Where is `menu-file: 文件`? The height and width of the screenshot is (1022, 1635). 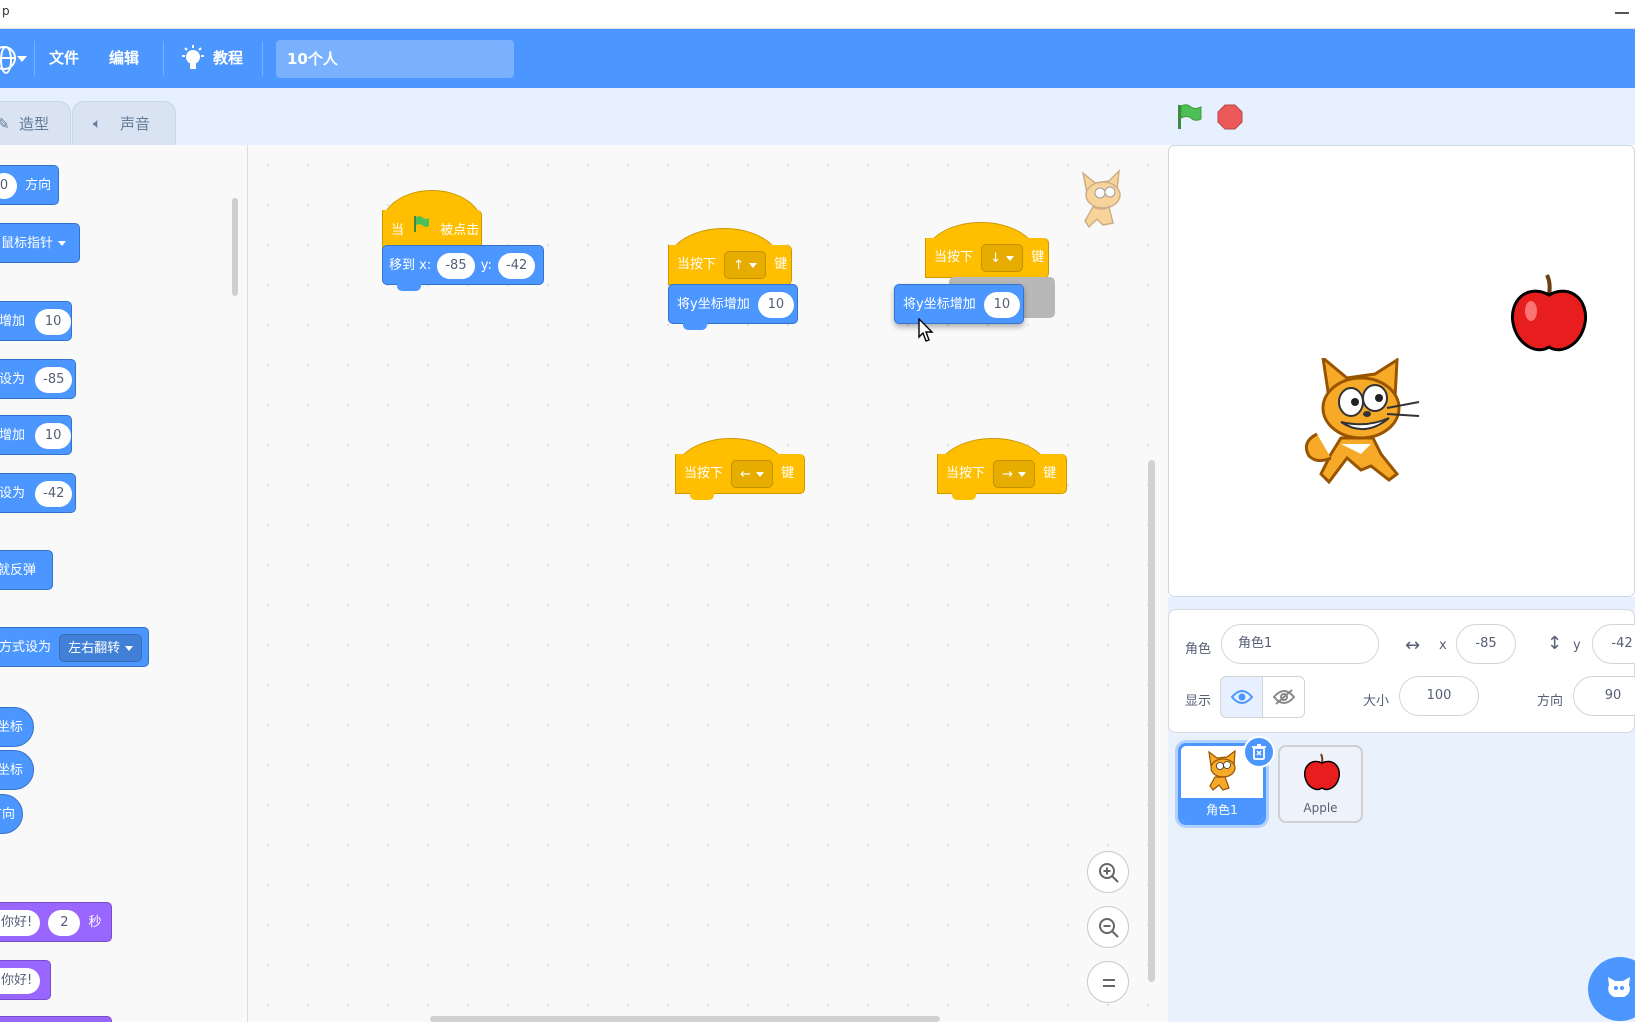 menu-file: 文件 is located at coordinates (64, 58).